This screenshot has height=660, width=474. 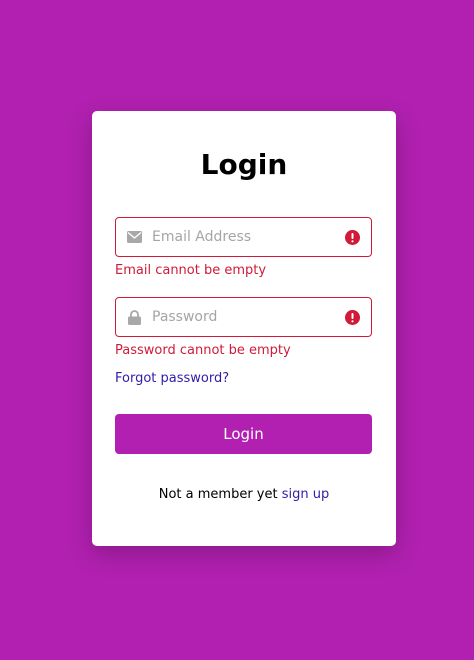 What do you see at coordinates (248, 317) in the screenshot?
I see `password-input` at bounding box center [248, 317].